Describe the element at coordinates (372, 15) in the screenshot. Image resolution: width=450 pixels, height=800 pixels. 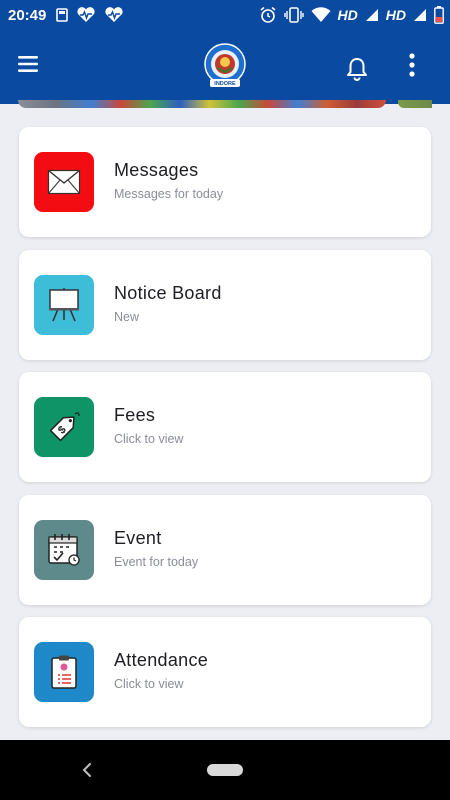
I see `signal-icon` at that location.